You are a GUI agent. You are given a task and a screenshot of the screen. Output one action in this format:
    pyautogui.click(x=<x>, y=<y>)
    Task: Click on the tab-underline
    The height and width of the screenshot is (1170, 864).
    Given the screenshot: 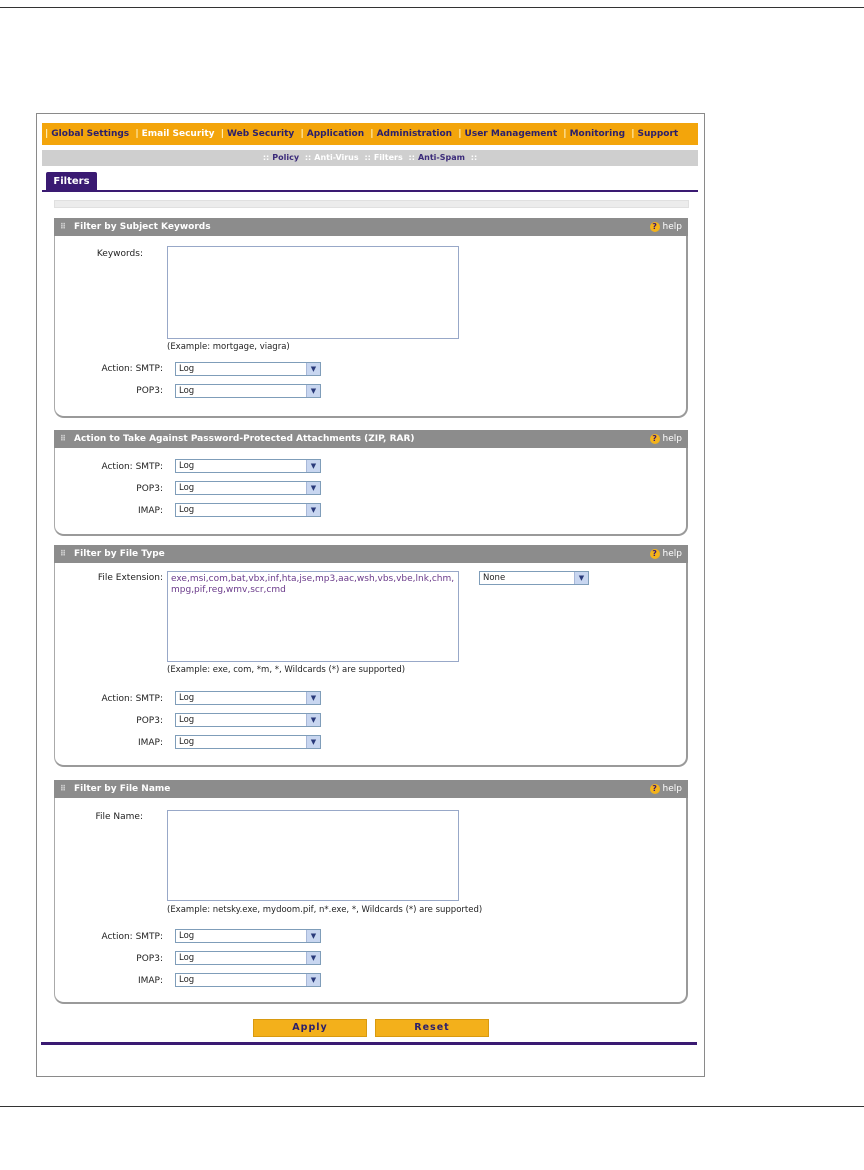 What is the action you would take?
    pyautogui.click(x=370, y=191)
    